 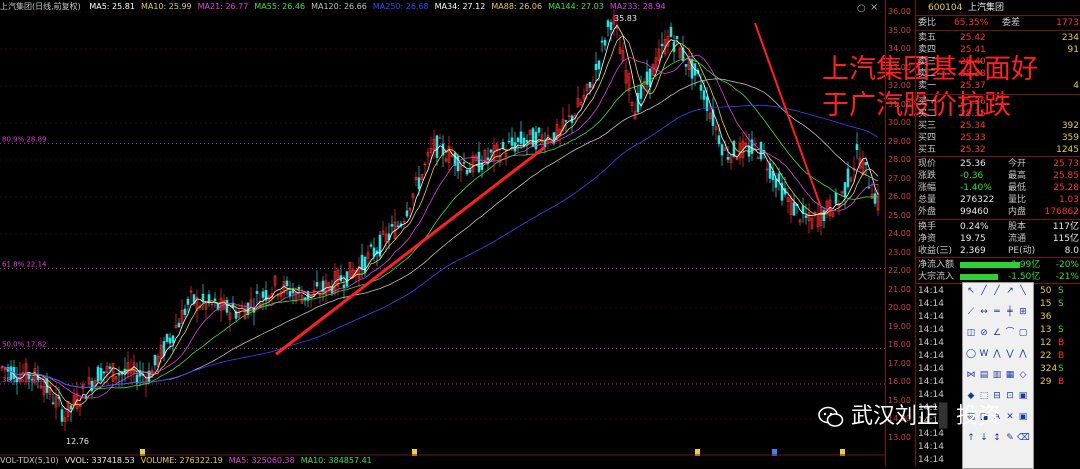 I want to click on fib-label: 80.9% 28.89, so click(x=24, y=140).